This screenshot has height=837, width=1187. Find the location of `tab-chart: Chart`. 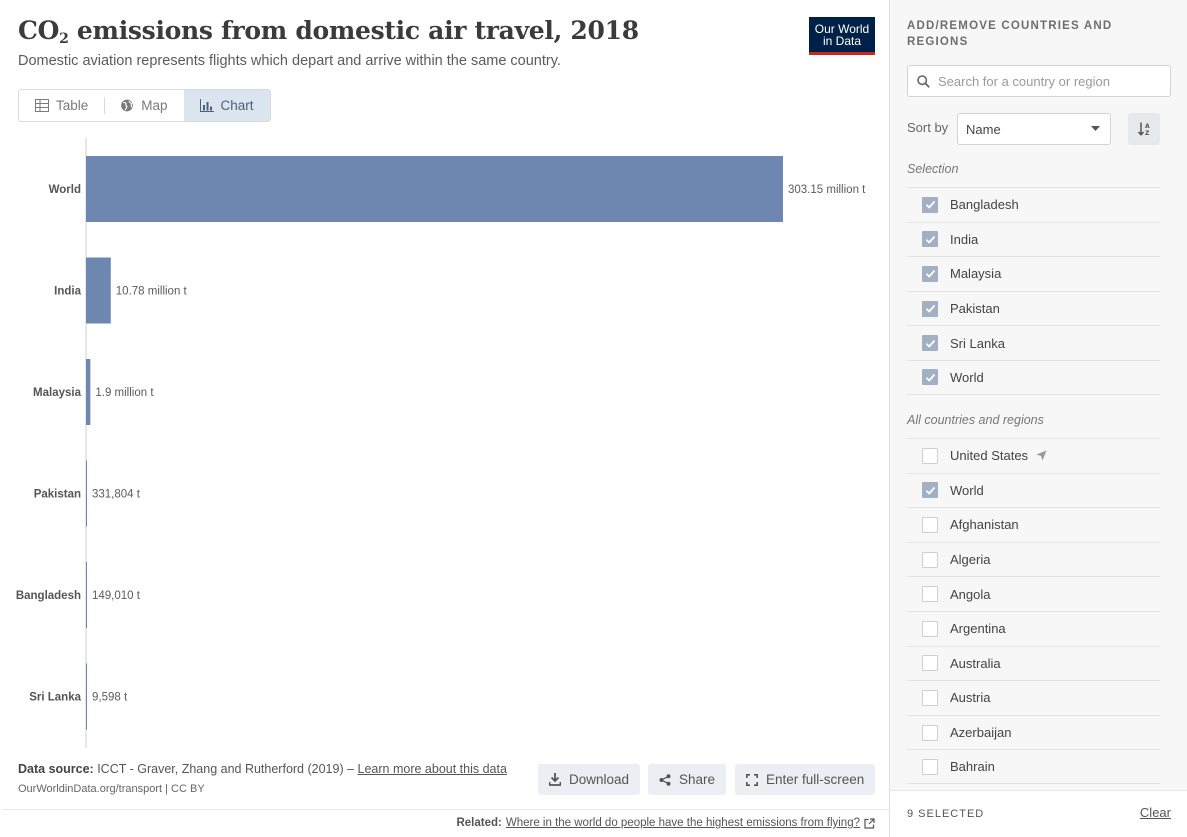

tab-chart: Chart is located at coordinates (226, 105).